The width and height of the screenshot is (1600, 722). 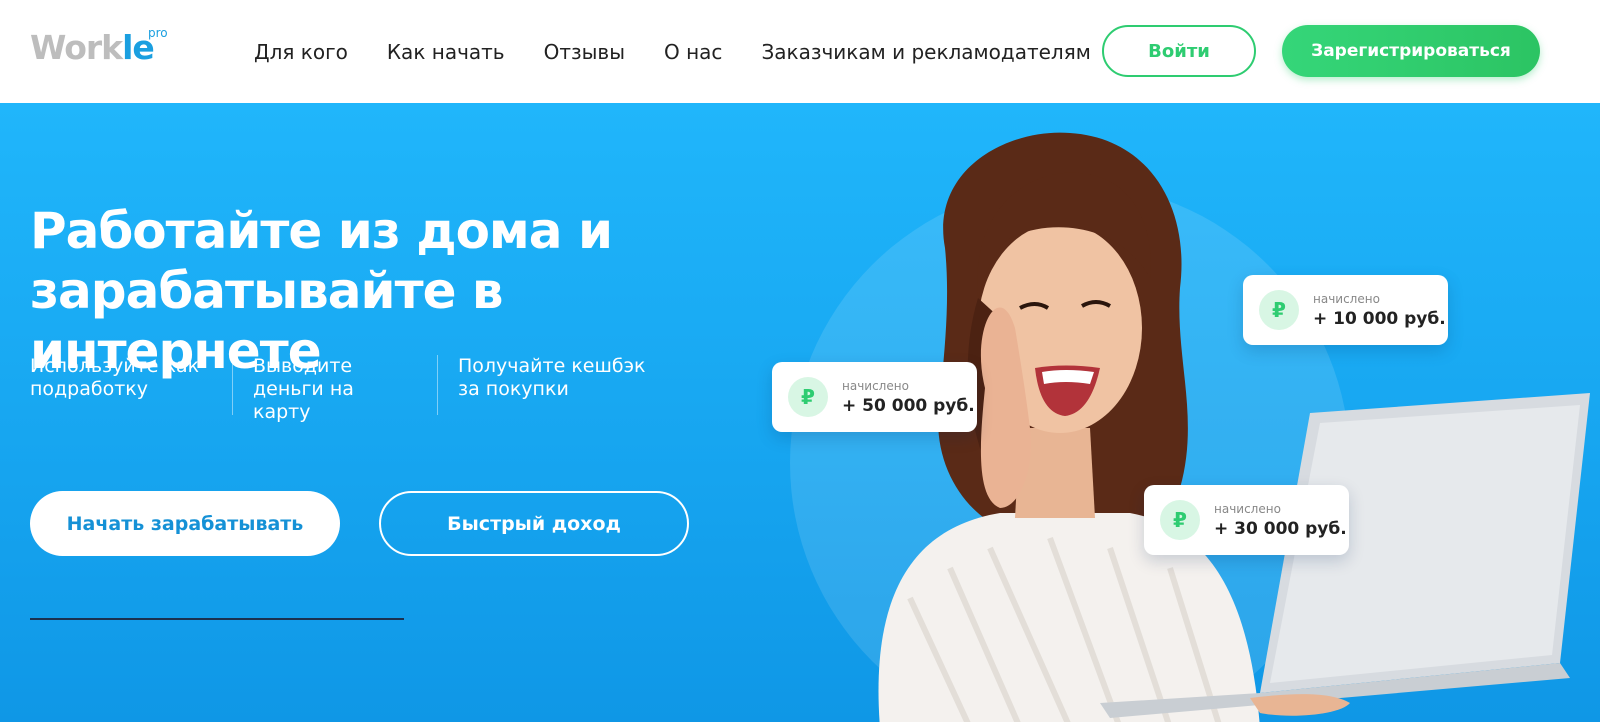 I want to click on quick-income-button: Быстрый доход, so click(x=534, y=523).